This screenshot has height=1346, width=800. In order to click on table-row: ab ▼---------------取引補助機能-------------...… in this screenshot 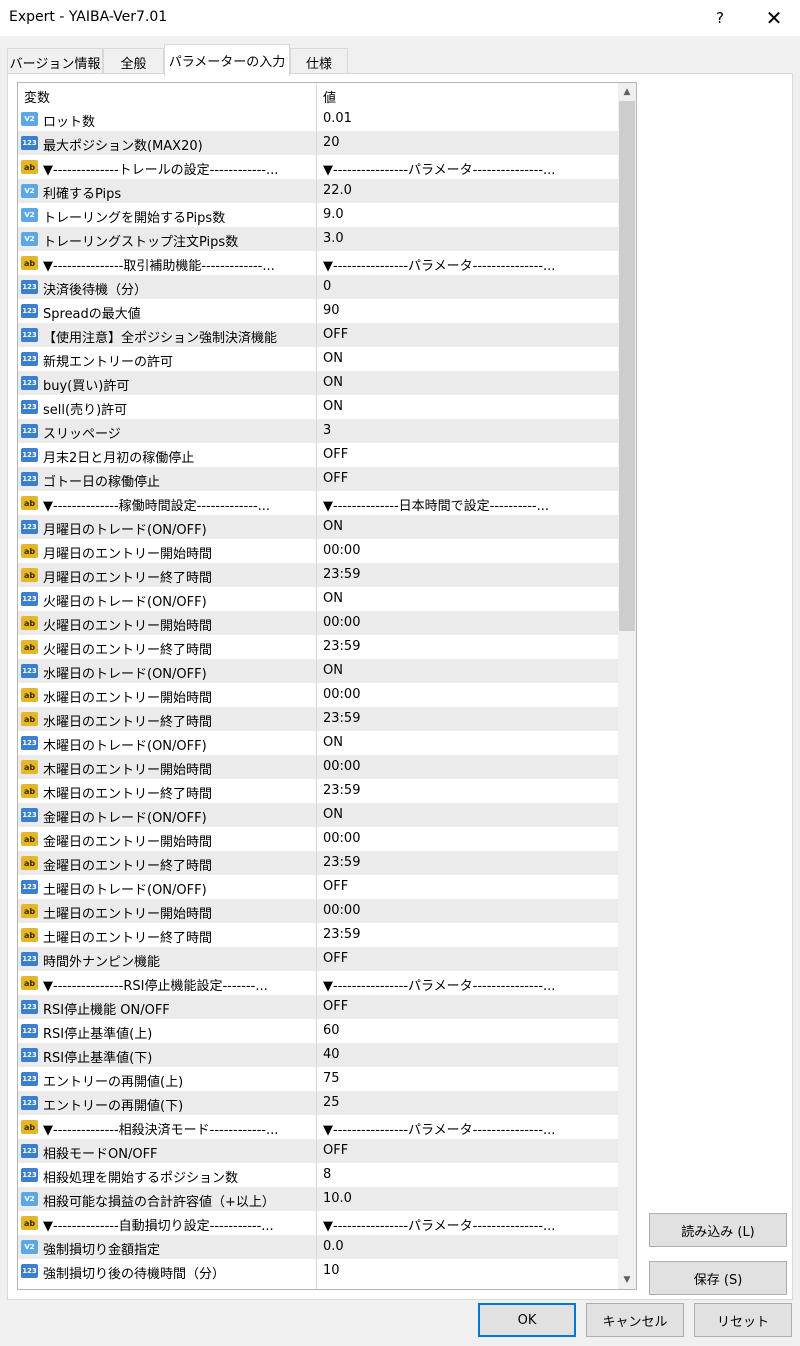, I will do `click(318, 263)`.